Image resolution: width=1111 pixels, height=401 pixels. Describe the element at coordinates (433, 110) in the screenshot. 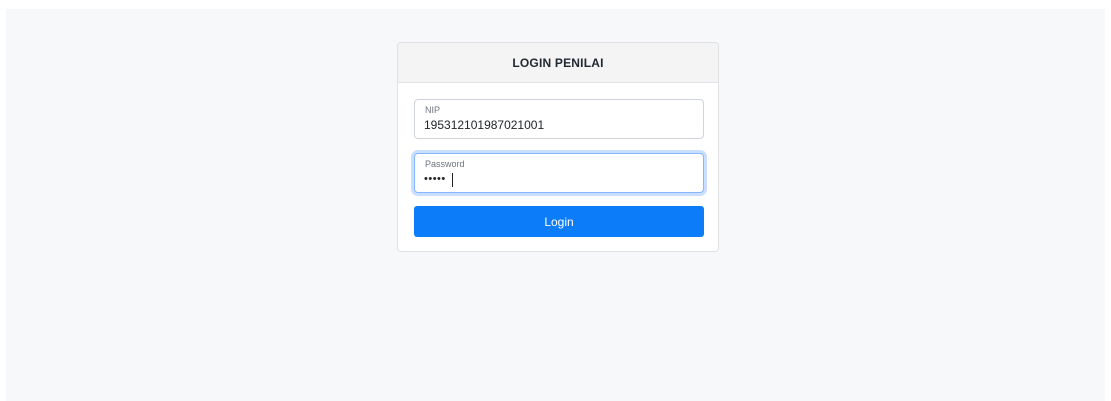

I see `nip-label: NIP` at that location.